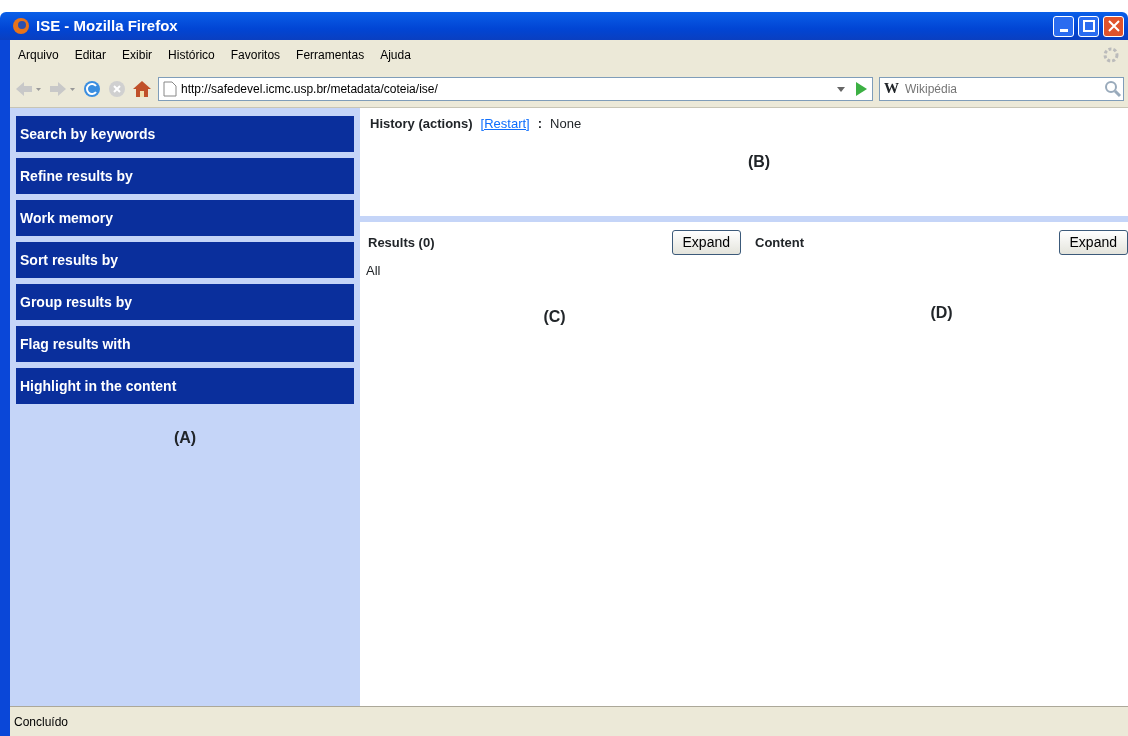  Describe the element at coordinates (185, 260) in the screenshot. I see `sidebar-item: Sort results by` at that location.